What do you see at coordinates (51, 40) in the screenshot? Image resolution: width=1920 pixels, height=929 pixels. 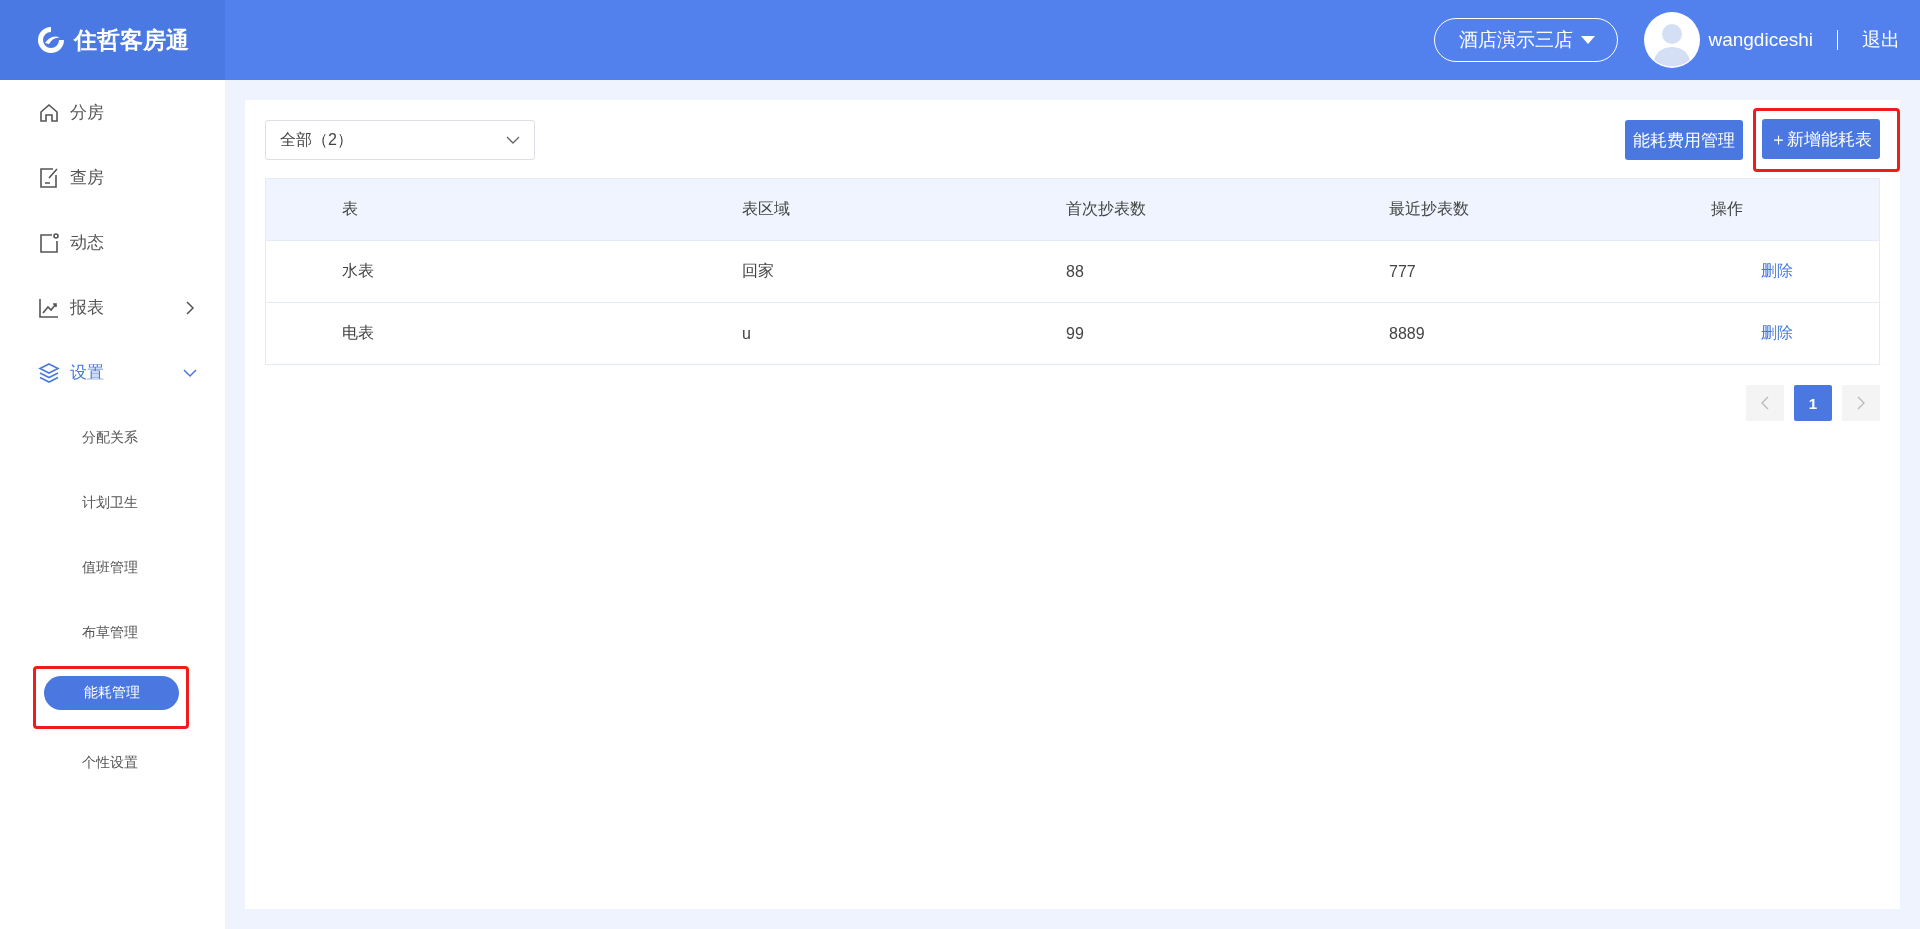 I see `logo-icon` at bounding box center [51, 40].